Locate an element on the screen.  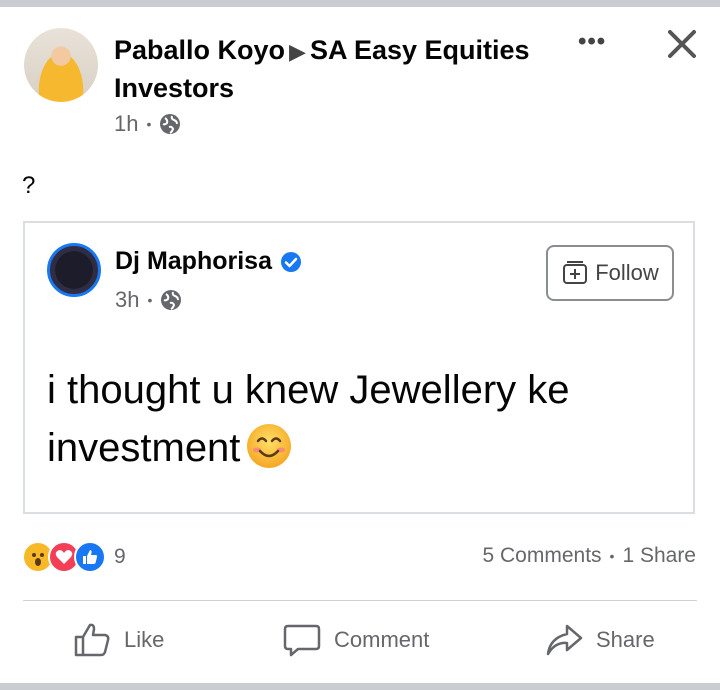
comment-icon is located at coordinates (302, 640).